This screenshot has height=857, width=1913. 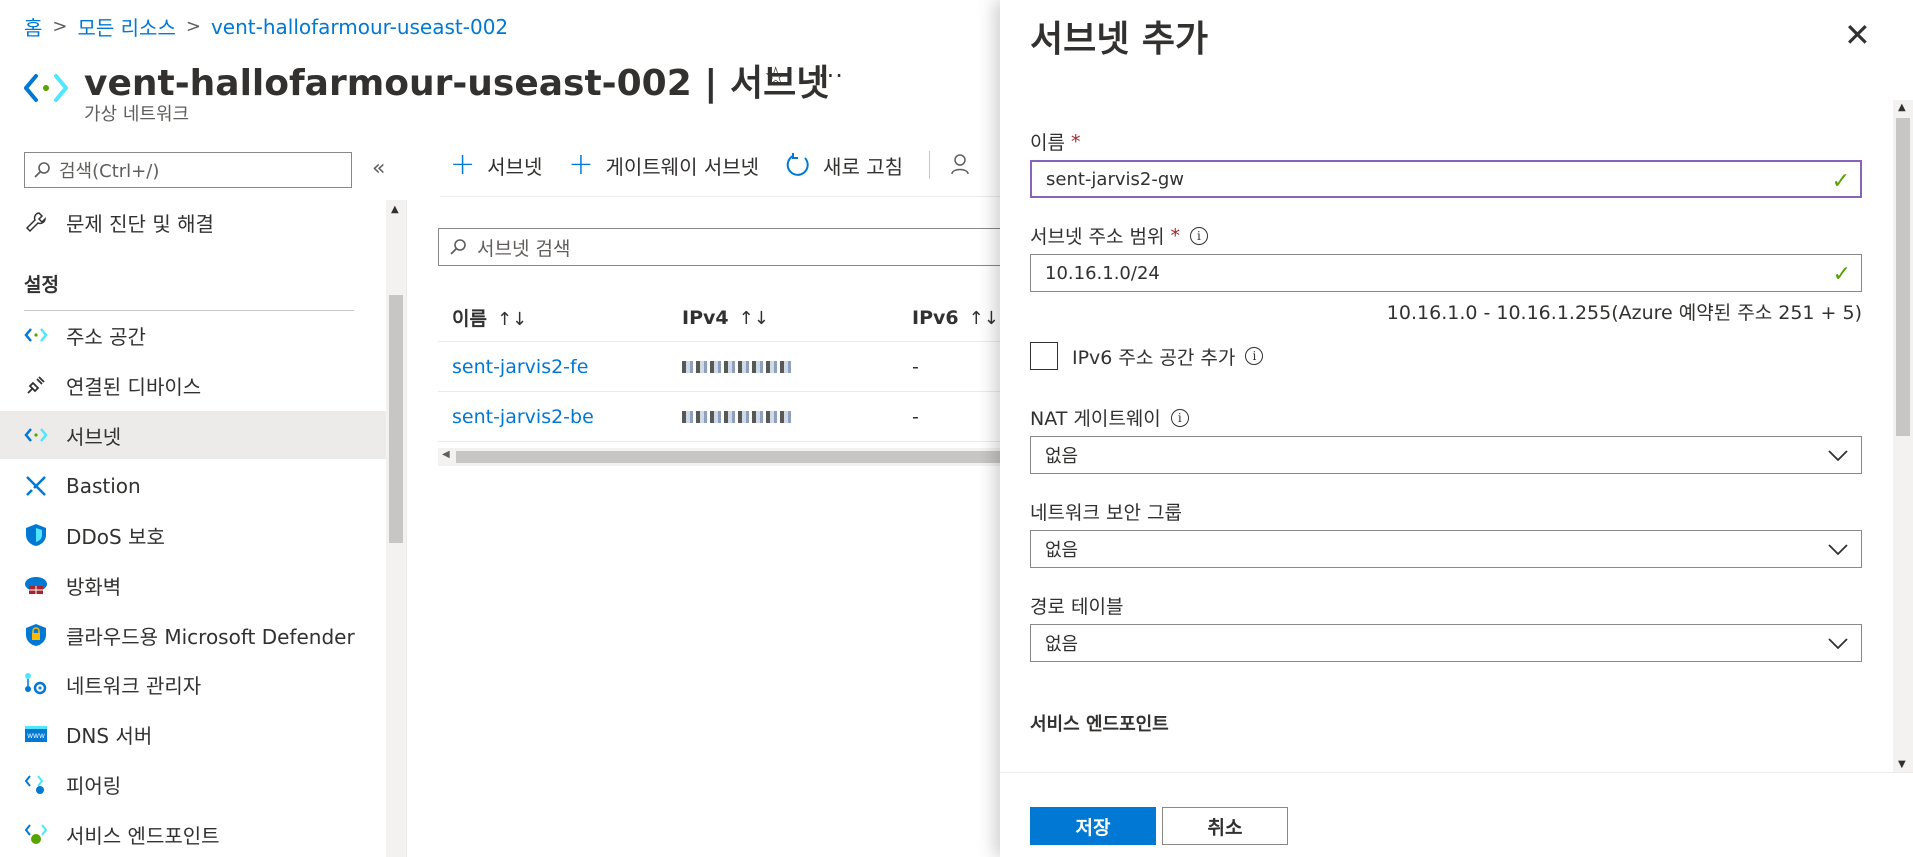 What do you see at coordinates (1903, 277) in the screenshot?
I see `panel-scrollbar-thumb` at bounding box center [1903, 277].